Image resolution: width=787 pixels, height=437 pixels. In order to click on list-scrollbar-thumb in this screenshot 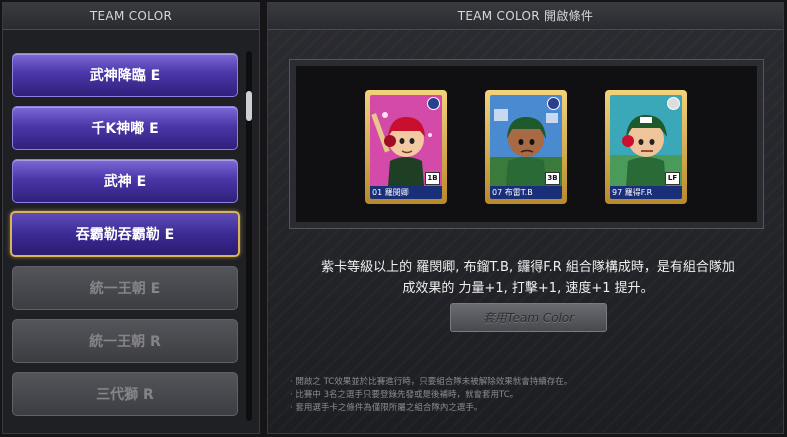, I will do `click(249, 106)`.